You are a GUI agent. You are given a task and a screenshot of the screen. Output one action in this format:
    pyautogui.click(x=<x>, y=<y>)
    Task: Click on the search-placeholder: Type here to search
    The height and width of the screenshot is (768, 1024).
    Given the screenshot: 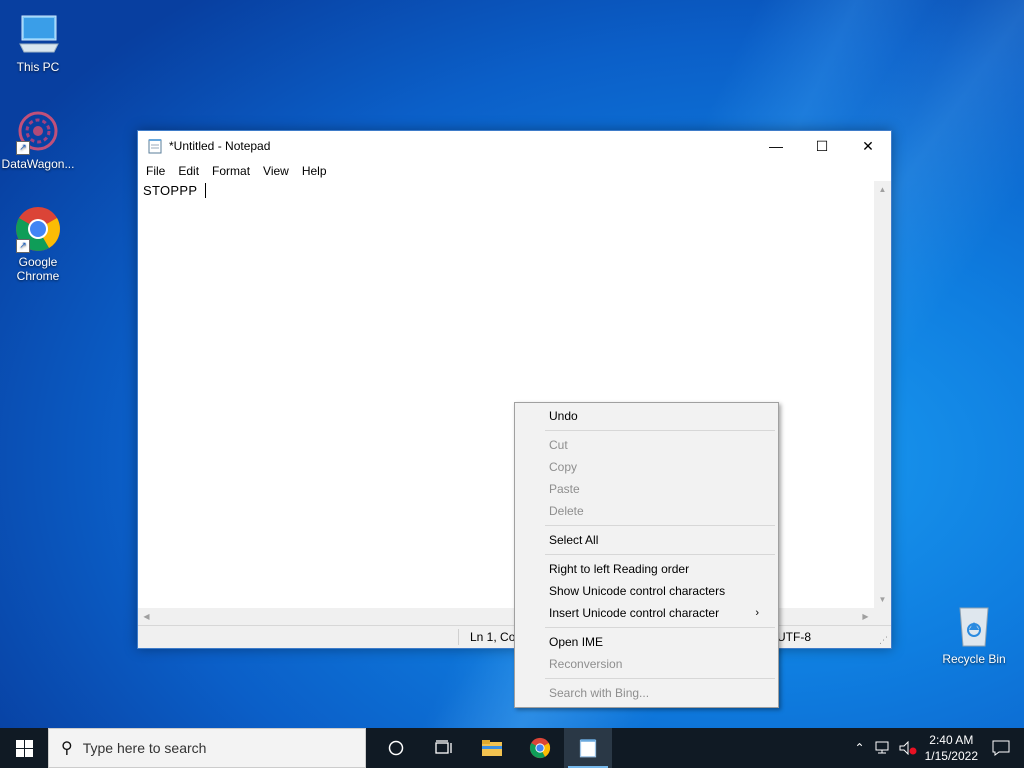 What is the action you would take?
    pyautogui.click(x=144, y=748)
    